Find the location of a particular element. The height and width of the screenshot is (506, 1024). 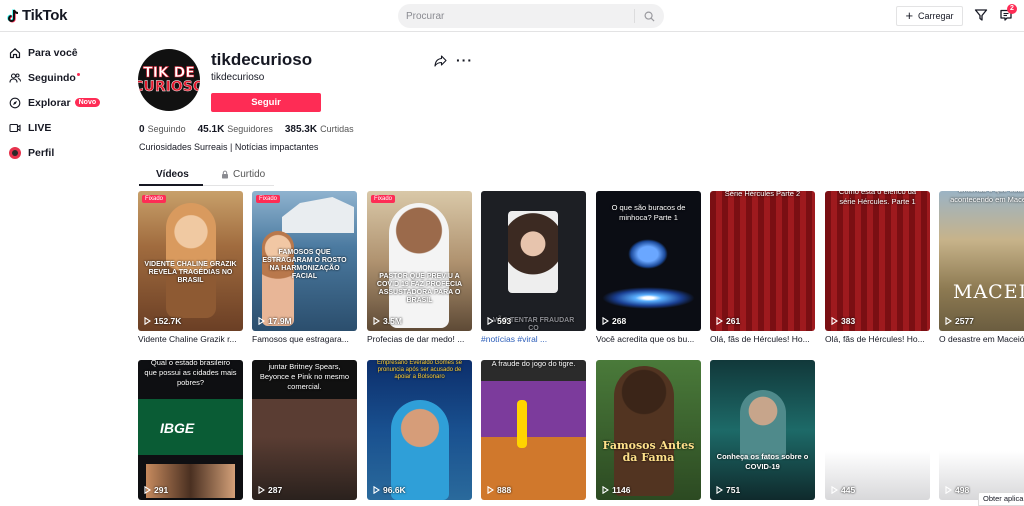

search-button is located at coordinates (649, 16).